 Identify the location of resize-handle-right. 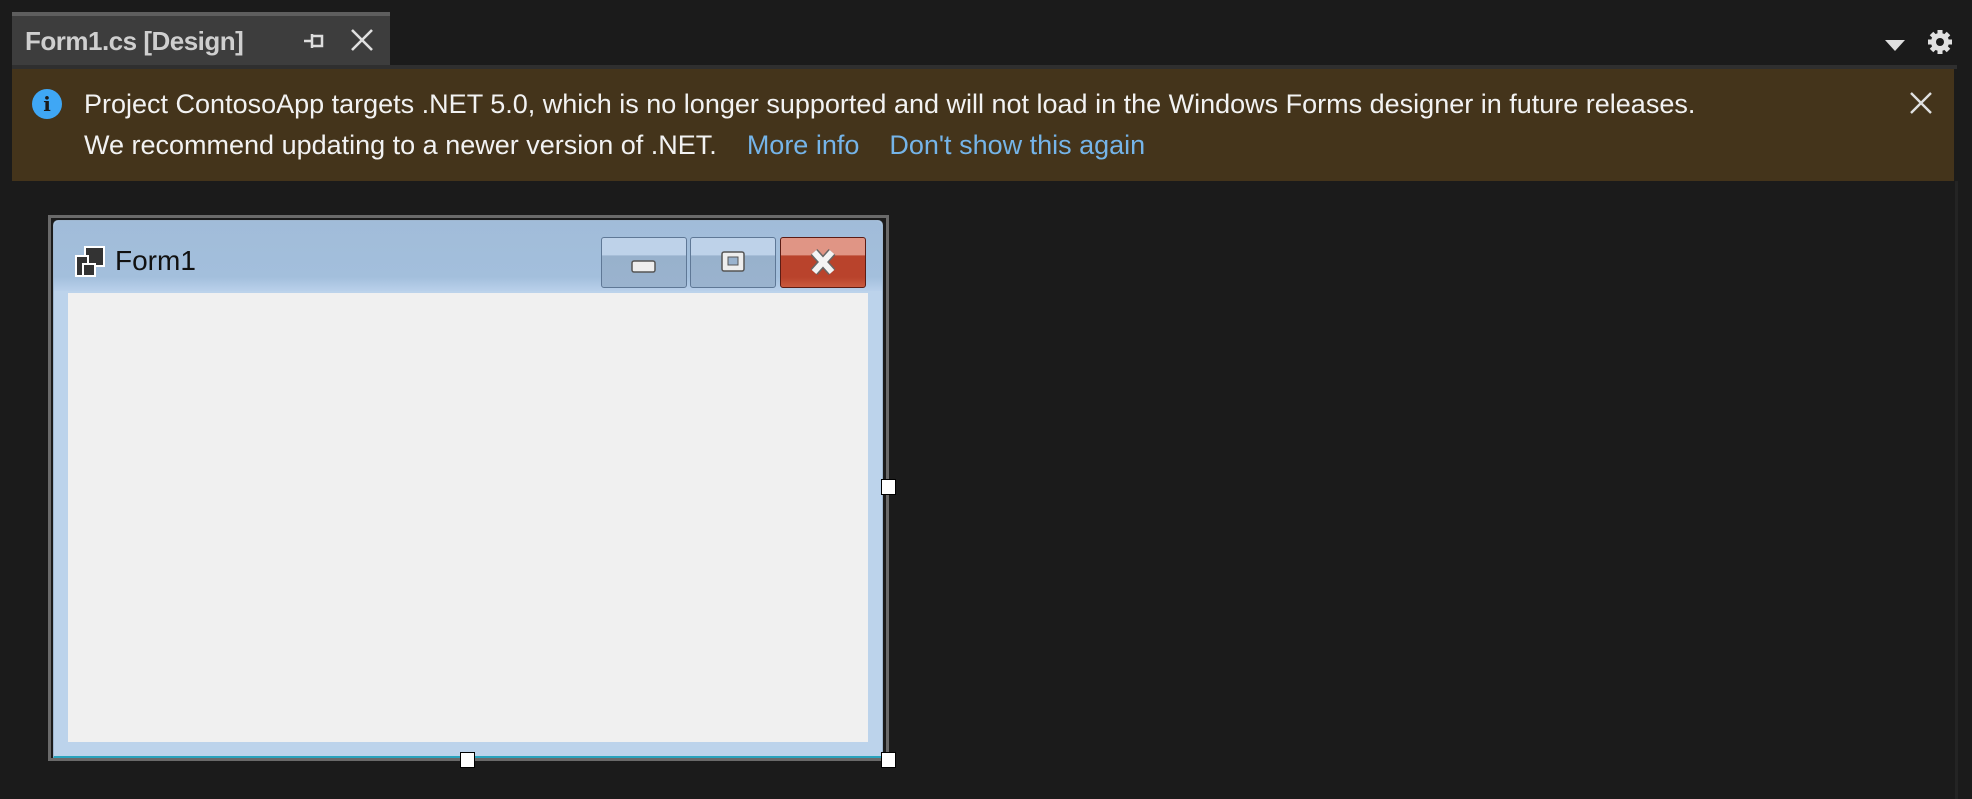
(888, 487).